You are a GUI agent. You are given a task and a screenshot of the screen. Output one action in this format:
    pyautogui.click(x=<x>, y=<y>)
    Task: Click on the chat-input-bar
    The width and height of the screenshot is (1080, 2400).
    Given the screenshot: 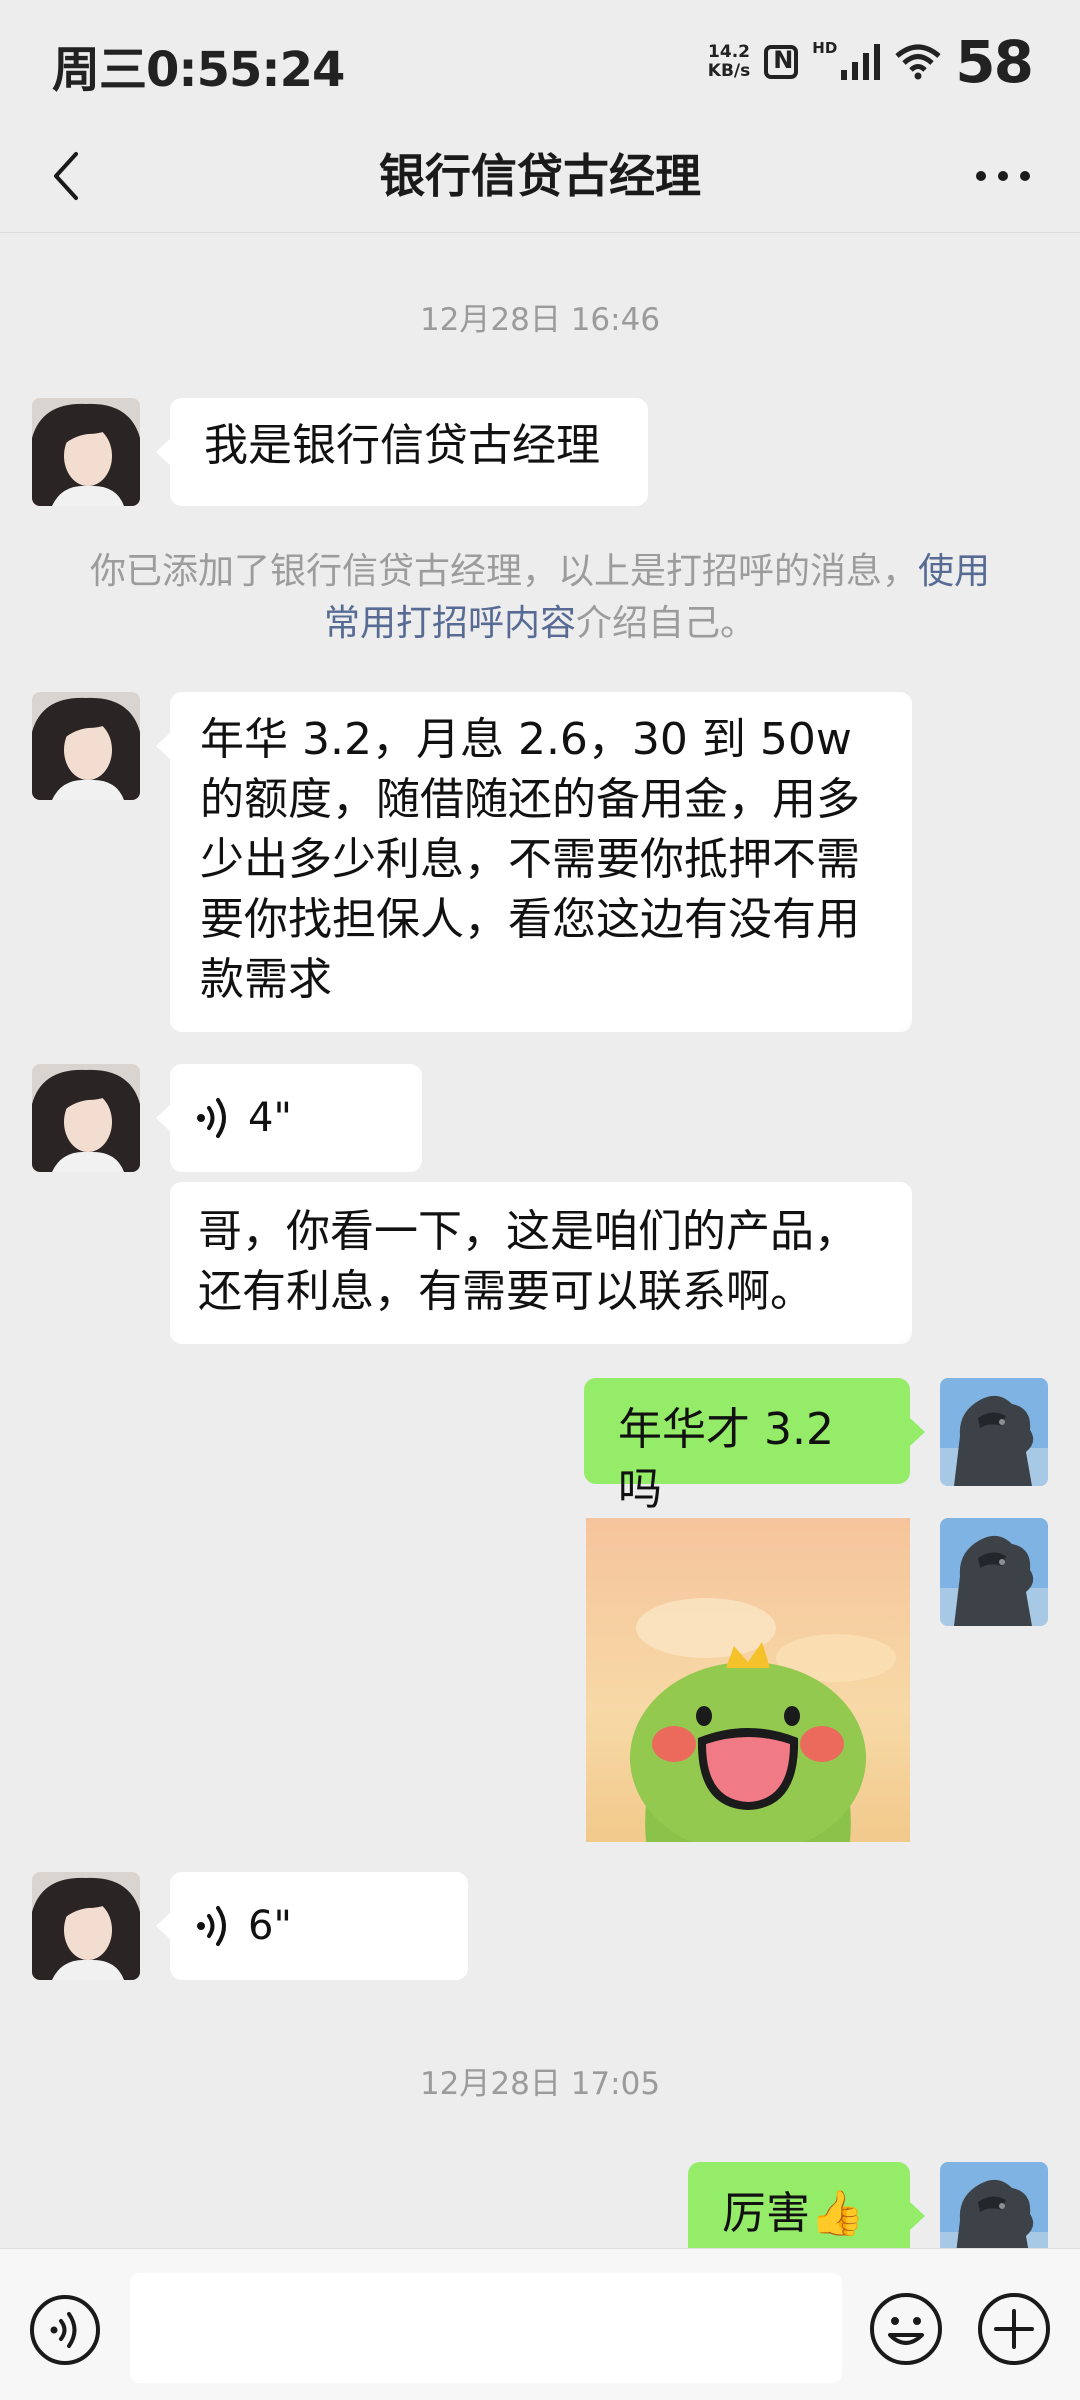 What is the action you would take?
    pyautogui.click(x=540, y=2324)
    